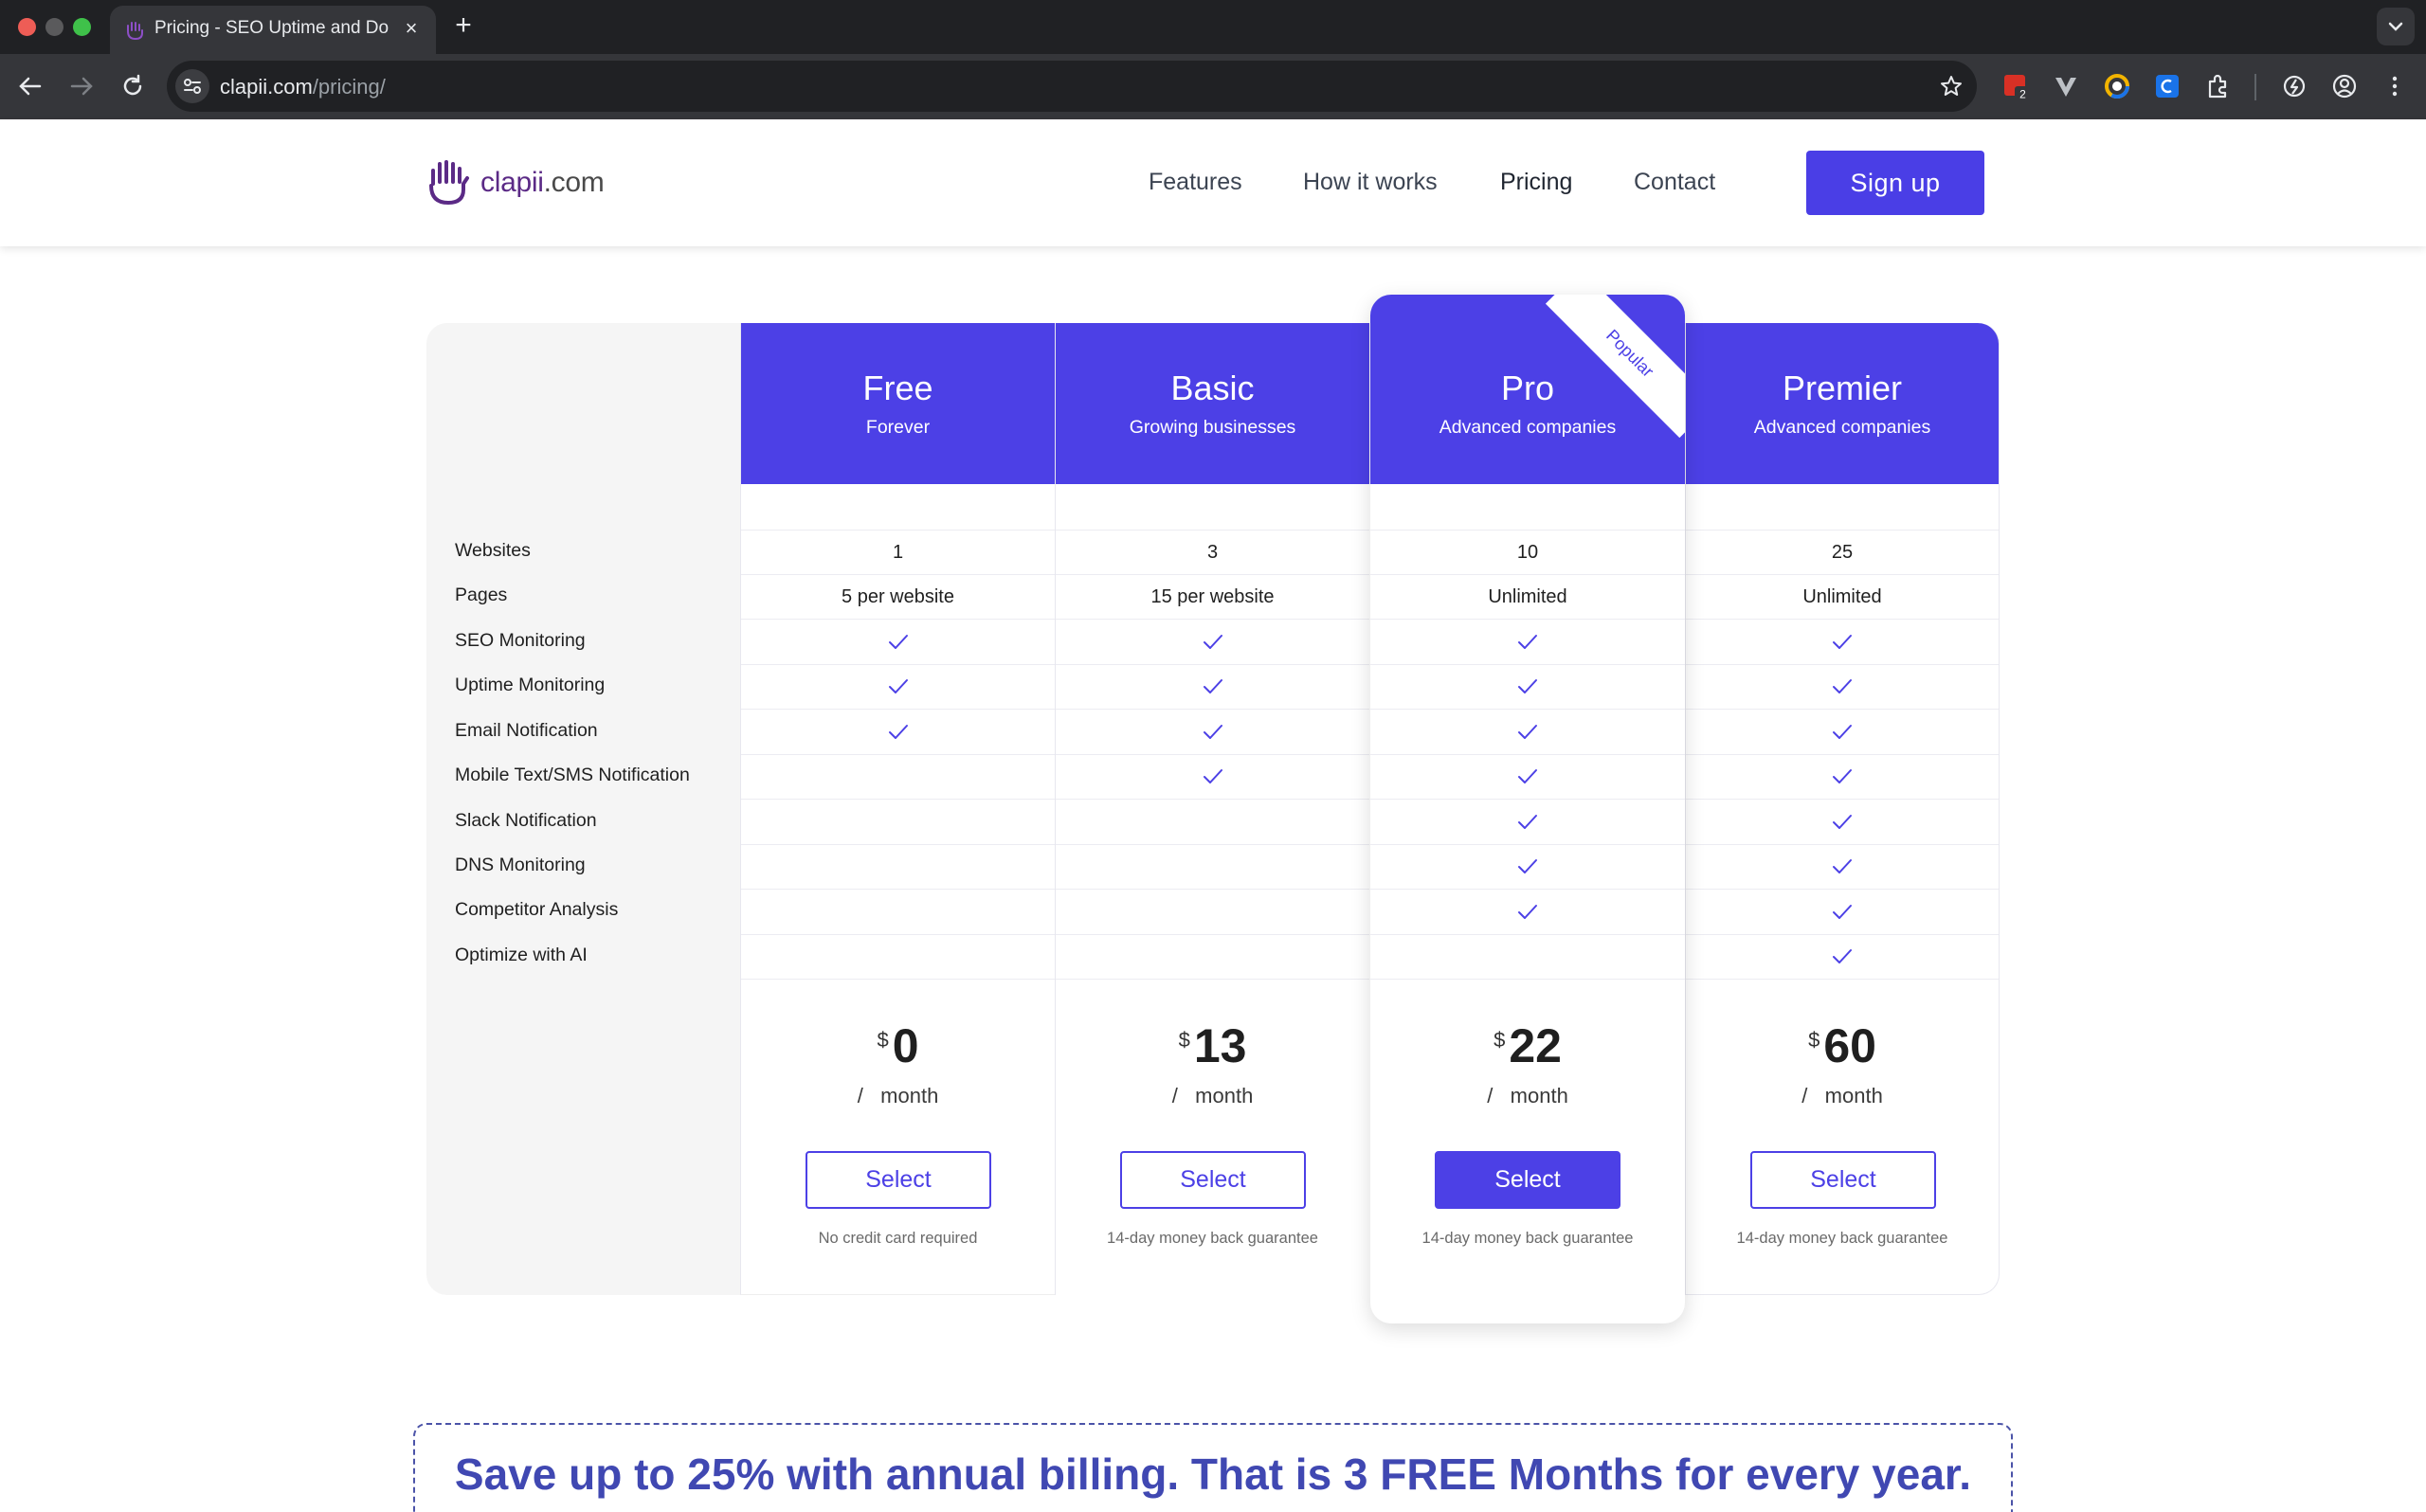 This screenshot has height=1512, width=2426. I want to click on price-amount: 60, so click(1849, 1045).